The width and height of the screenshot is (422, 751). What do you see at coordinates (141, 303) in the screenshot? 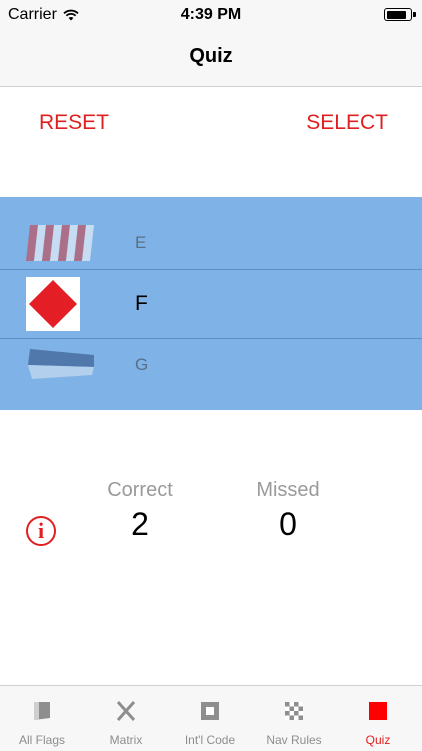
I see `picker-row-label: F` at bounding box center [141, 303].